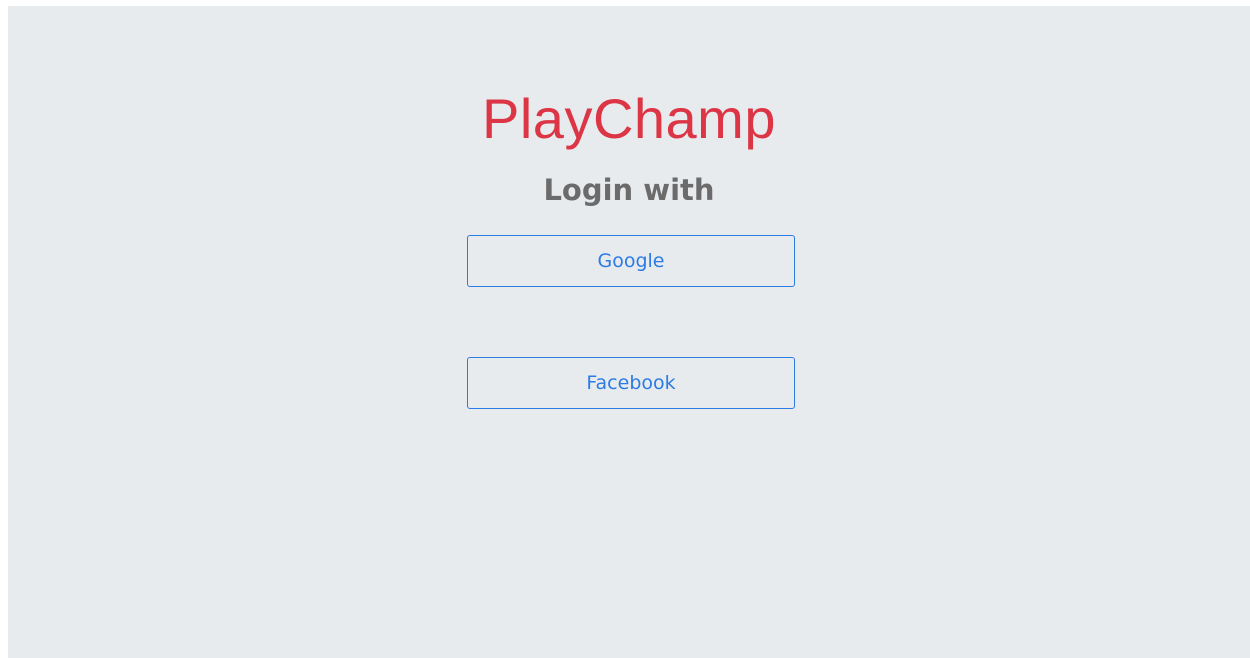 The image size is (1250, 658). What do you see at coordinates (629, 118) in the screenshot?
I see `brand-logo-text: PlayChamp` at bounding box center [629, 118].